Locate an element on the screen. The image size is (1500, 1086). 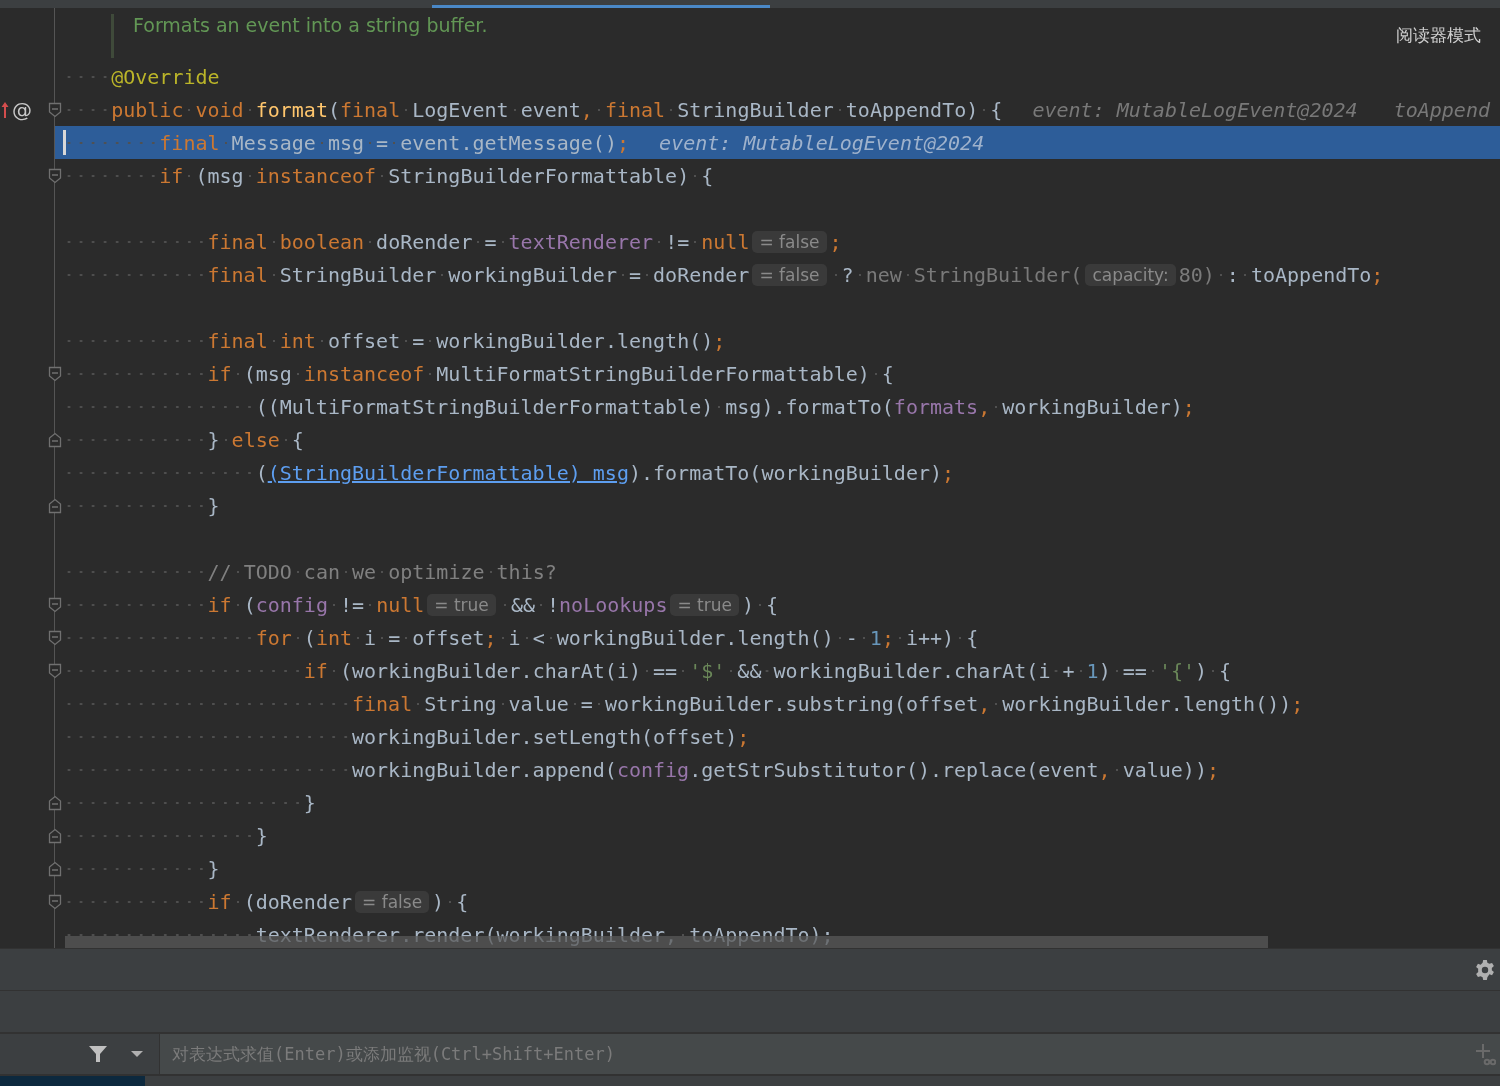
code-text: ((StringBuilderFormattable) msg).formatTo(workingBuilder); is located at coordinates (509, 472).